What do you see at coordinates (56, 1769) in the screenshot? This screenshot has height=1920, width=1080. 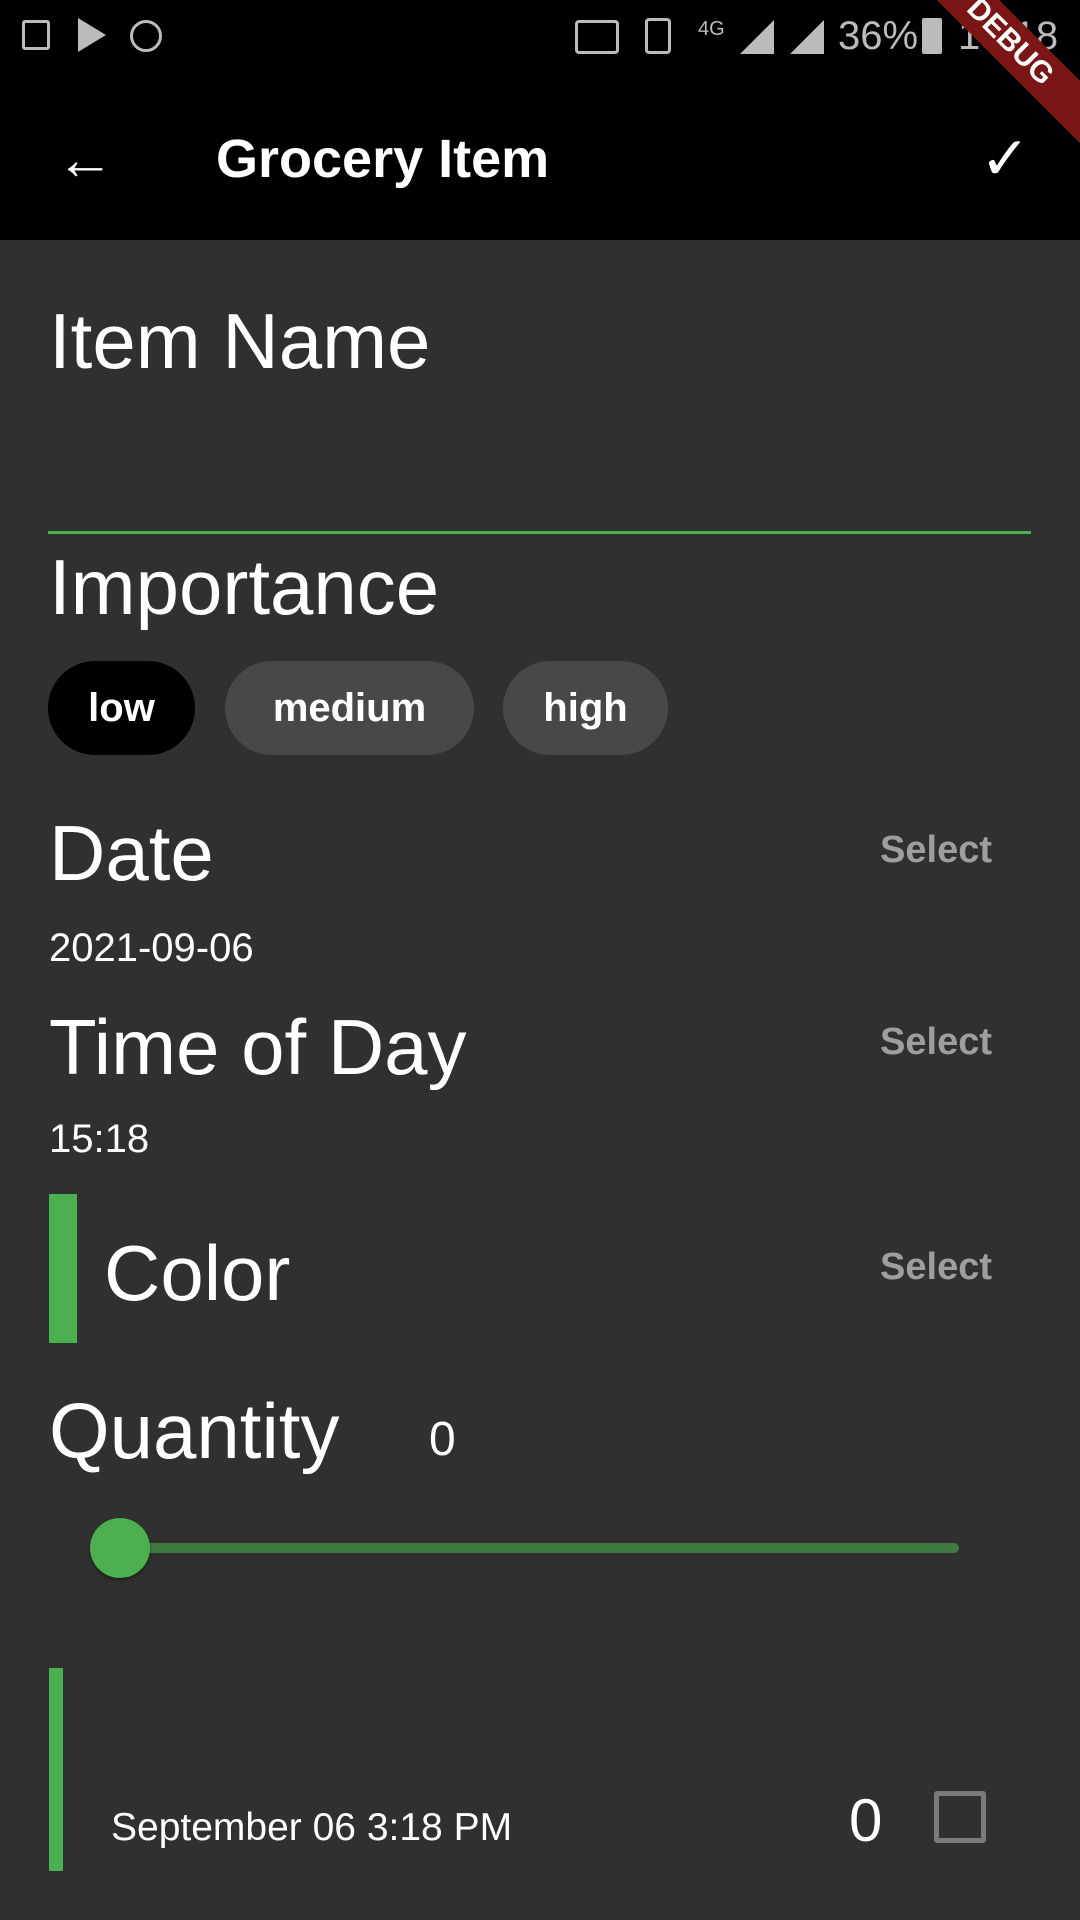 I see `preview-color-bar` at bounding box center [56, 1769].